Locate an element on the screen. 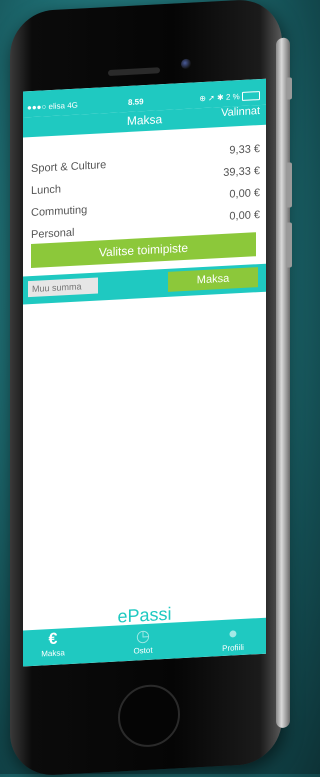 This screenshot has width=320, height=777. clock: 8.59 is located at coordinates (136, 102).